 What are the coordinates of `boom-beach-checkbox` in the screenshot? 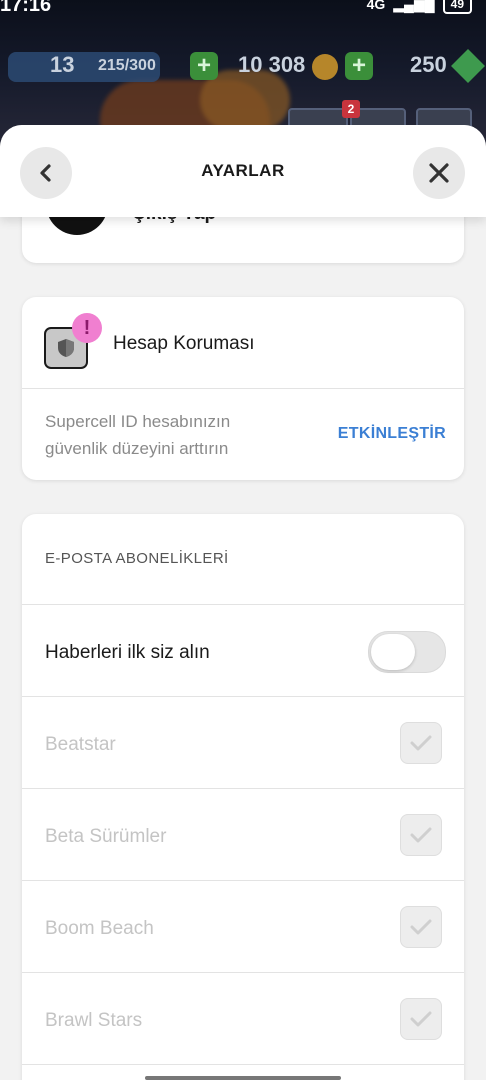 It's located at (421, 927).